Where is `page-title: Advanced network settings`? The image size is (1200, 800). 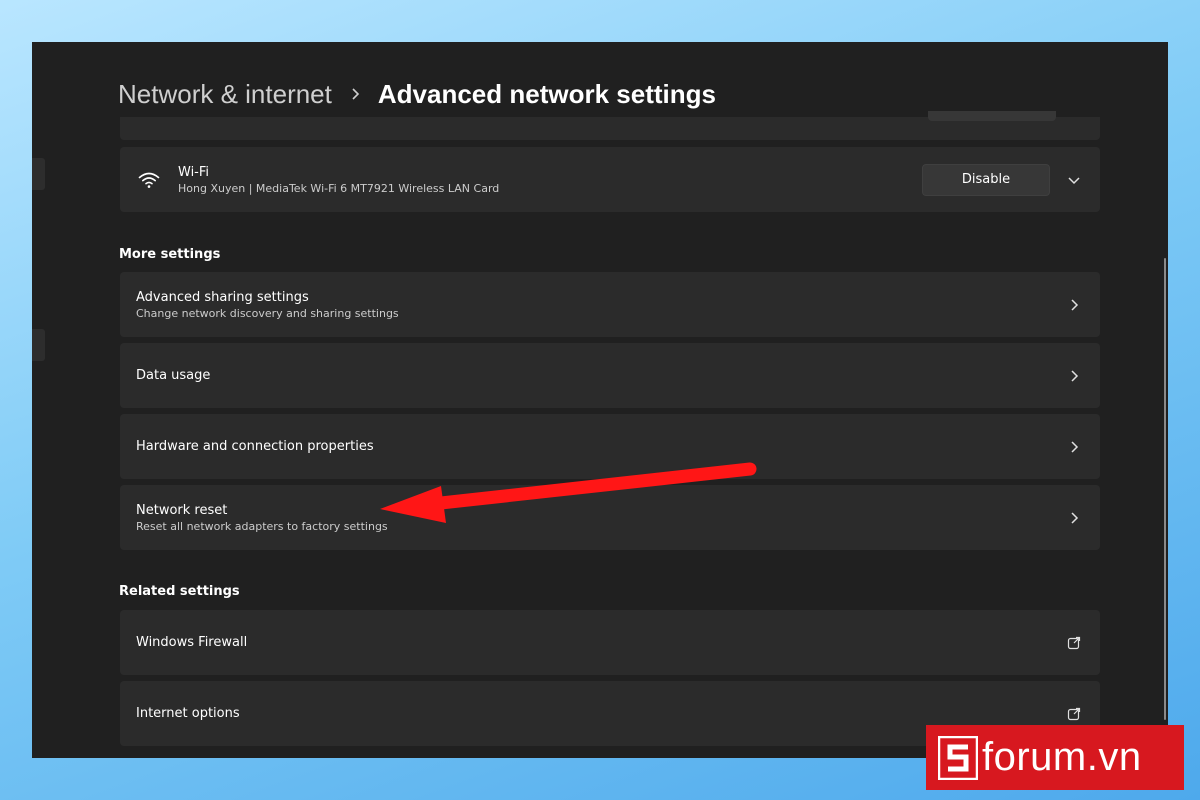
page-title: Advanced network settings is located at coordinates (546, 93).